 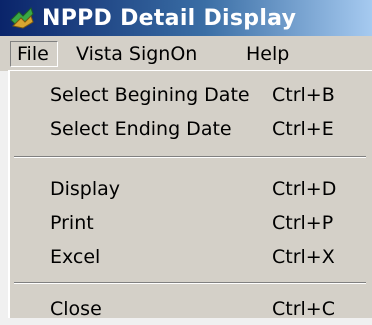 What do you see at coordinates (190, 309) in the screenshot?
I see `menu-item-close: Close Ctrl+C` at bounding box center [190, 309].